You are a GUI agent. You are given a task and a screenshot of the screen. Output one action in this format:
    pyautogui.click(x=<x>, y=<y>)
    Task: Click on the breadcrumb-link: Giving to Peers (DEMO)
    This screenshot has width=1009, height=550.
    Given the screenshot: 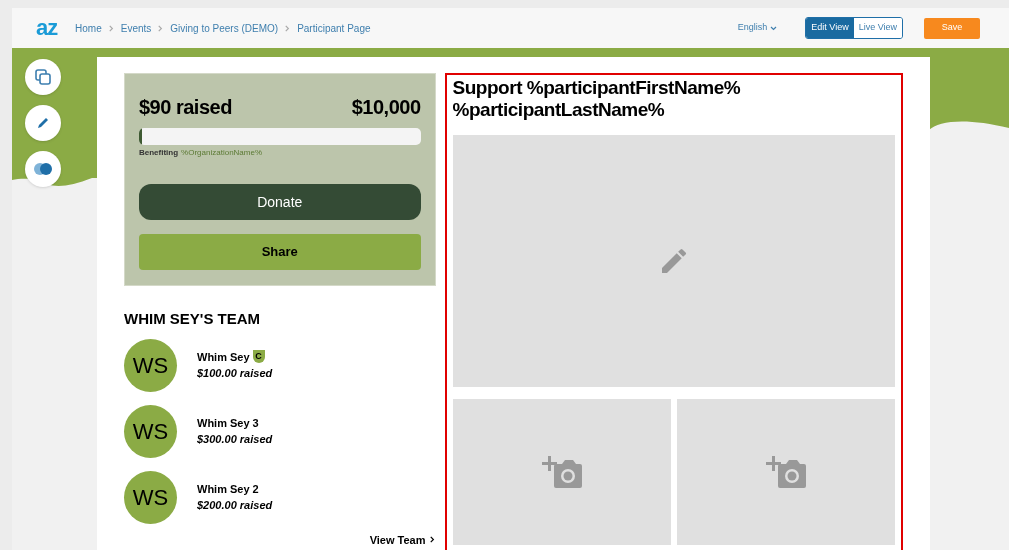 What is the action you would take?
    pyautogui.click(x=224, y=28)
    